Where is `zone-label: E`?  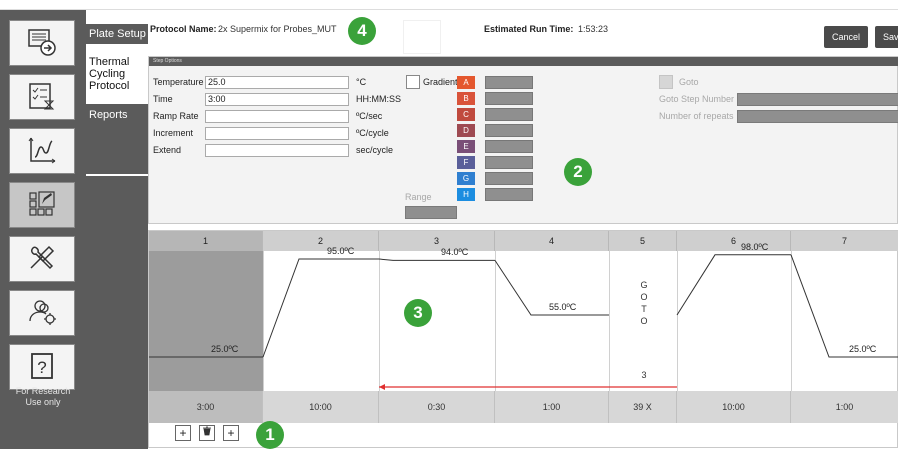 zone-label: E is located at coordinates (466, 146).